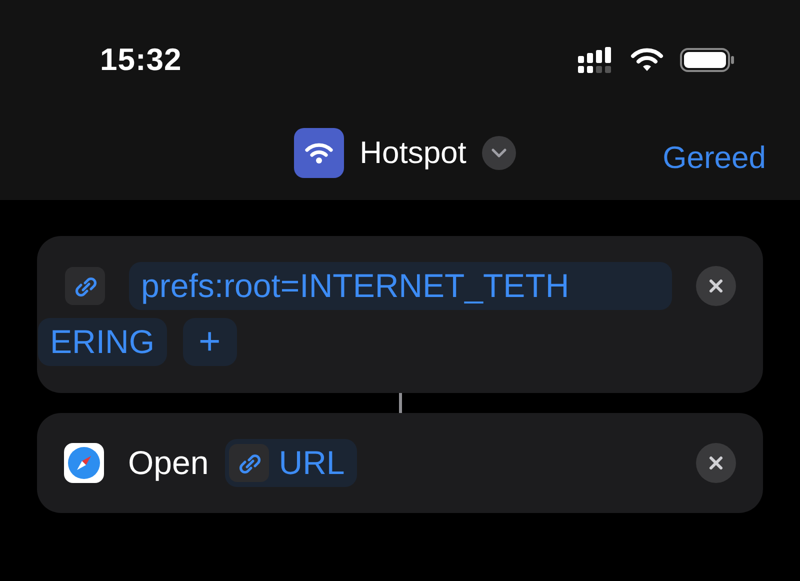 The width and height of the screenshot is (800, 581). Describe the element at coordinates (319, 153) in the screenshot. I see `shortcut-app-icon` at that location.